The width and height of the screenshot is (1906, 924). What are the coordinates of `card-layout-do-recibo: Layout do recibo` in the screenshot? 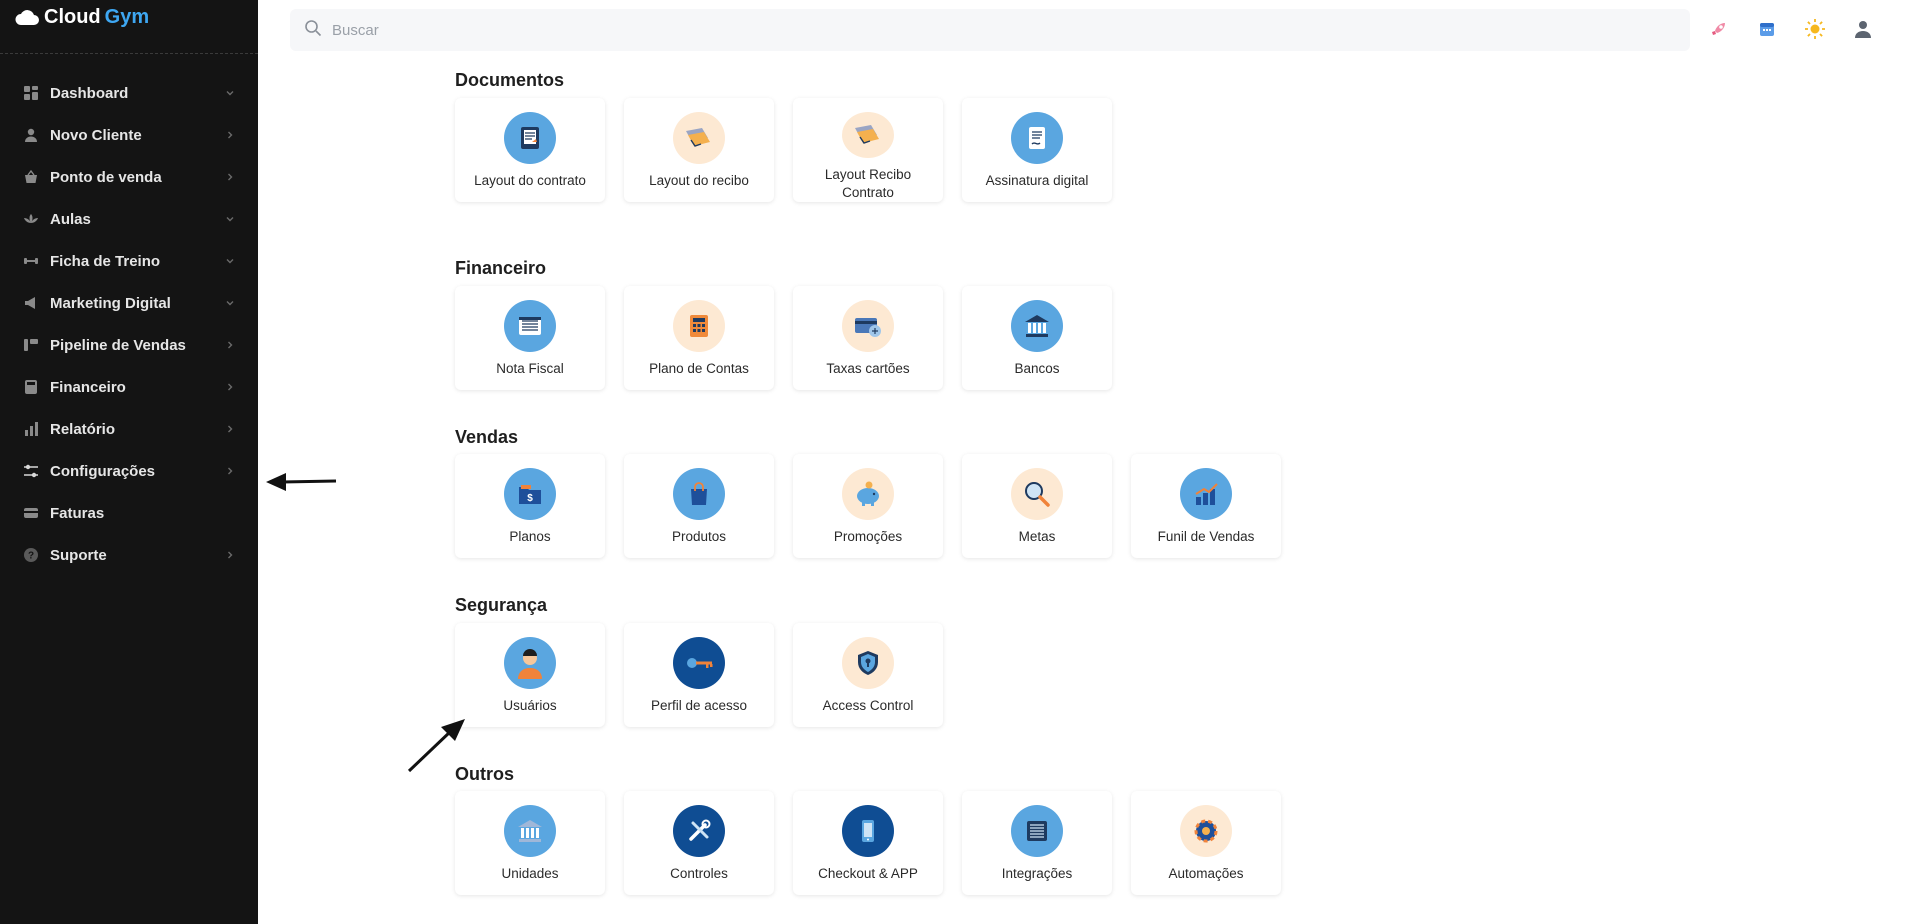 It's located at (699, 150).